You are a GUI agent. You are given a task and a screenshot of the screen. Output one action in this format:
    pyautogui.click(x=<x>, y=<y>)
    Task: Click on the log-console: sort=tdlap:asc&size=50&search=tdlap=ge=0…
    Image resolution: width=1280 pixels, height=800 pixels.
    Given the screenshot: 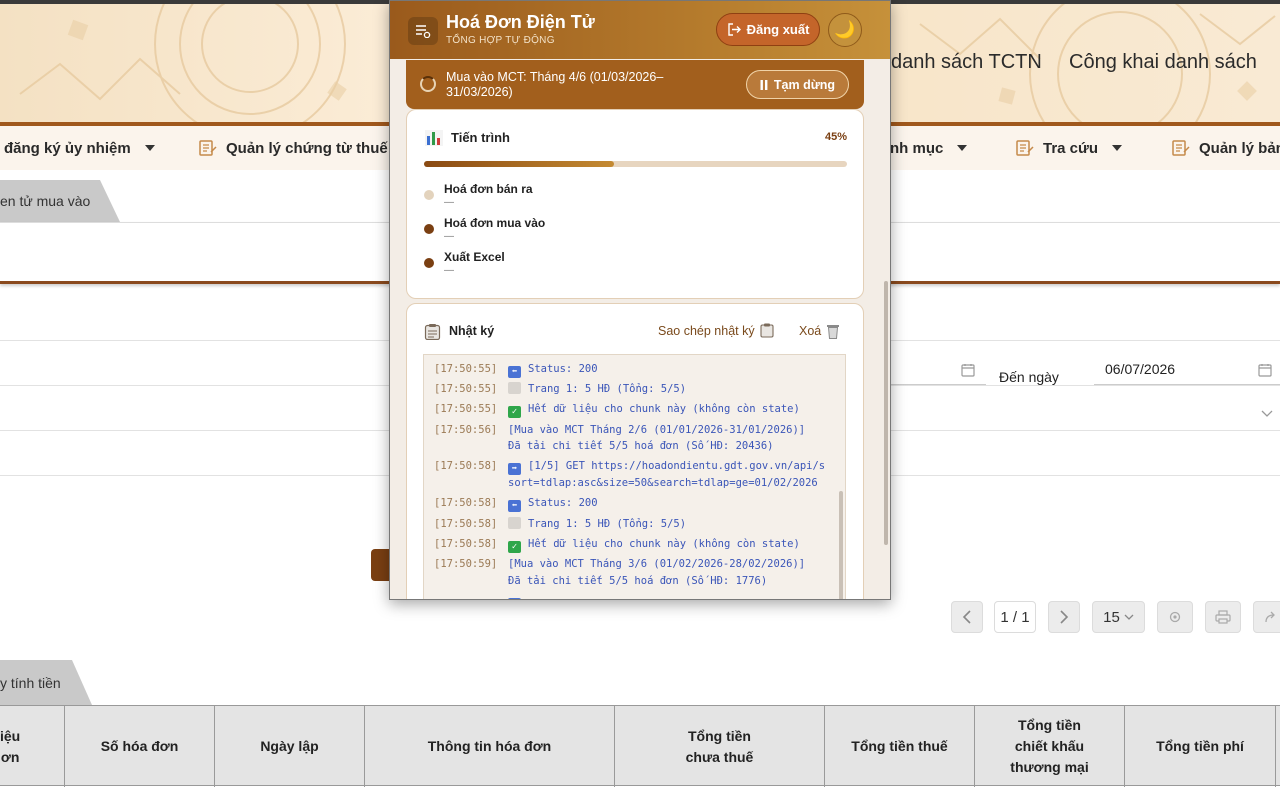 What is the action you would take?
    pyautogui.click(x=634, y=476)
    